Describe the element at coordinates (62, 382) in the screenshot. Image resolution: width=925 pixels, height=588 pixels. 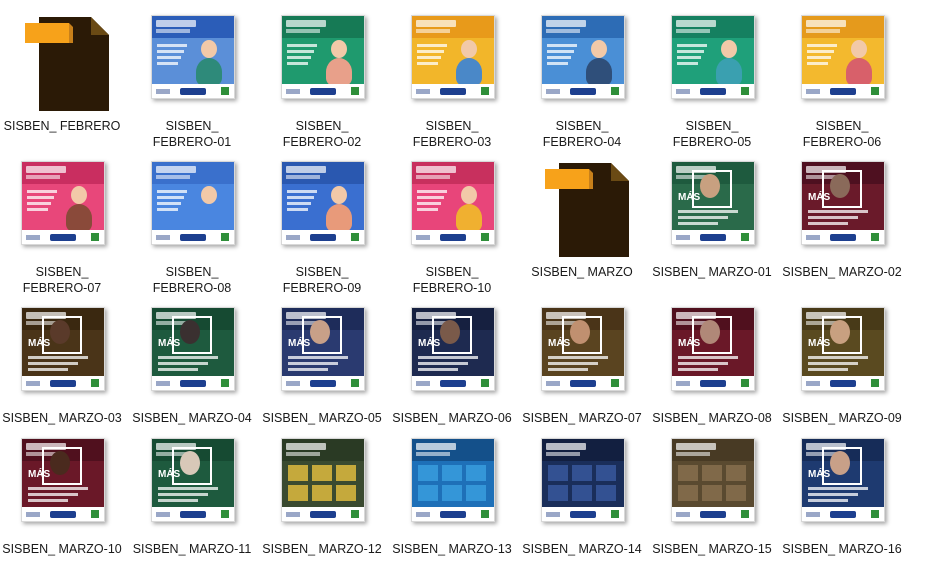
I see `file-item: MÁS SISBEN_ MARZO-03` at that location.